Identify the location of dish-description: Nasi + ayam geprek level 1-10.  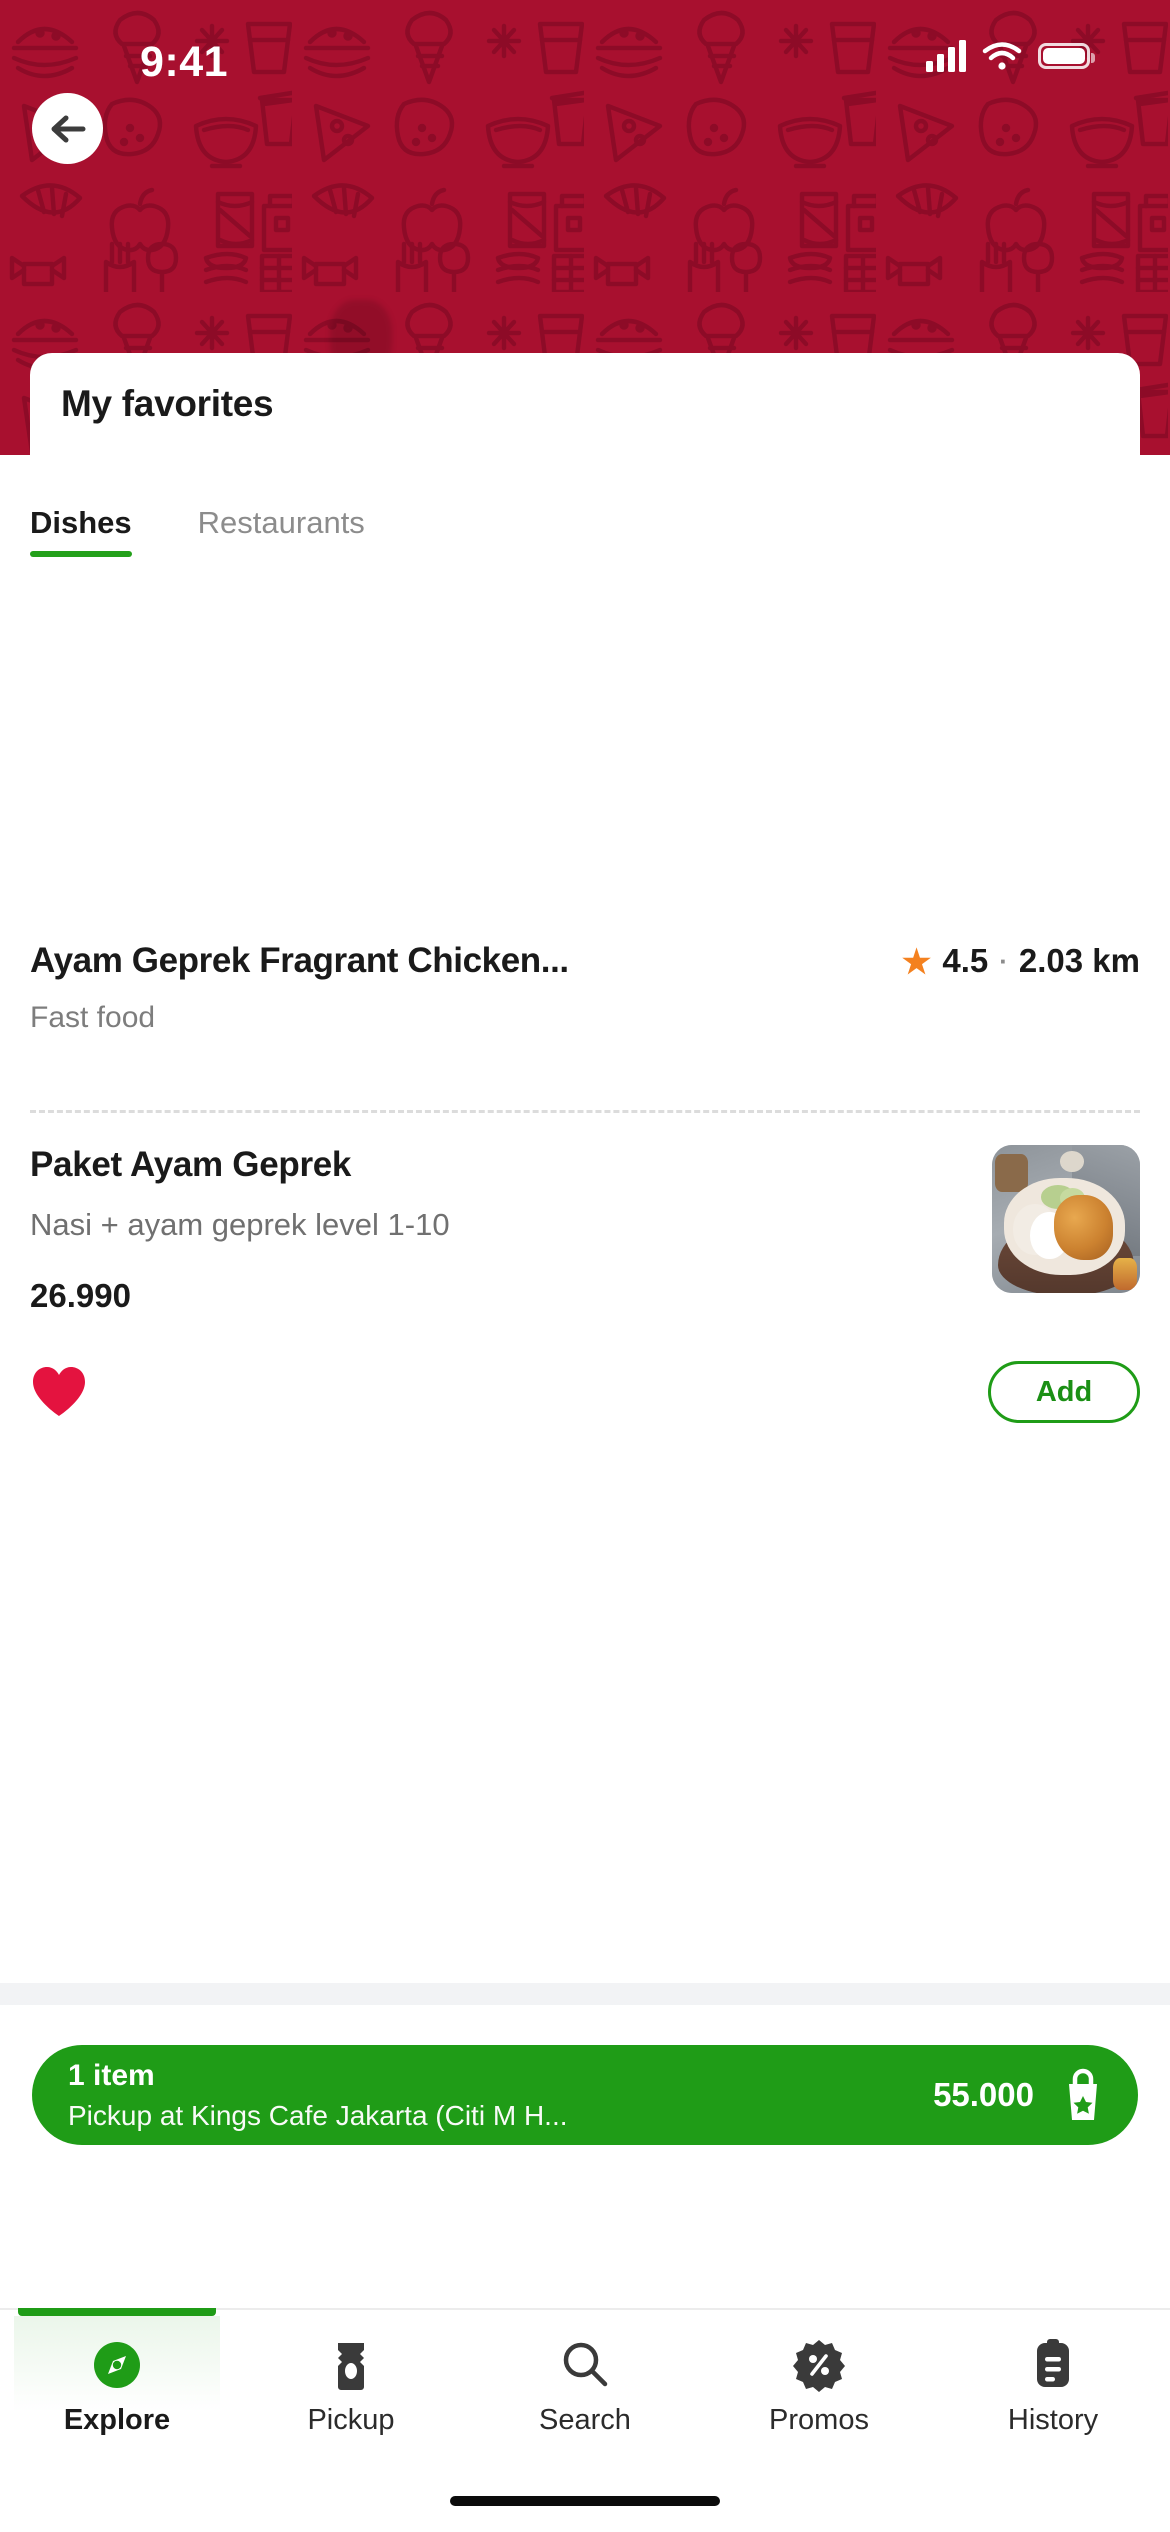
(240, 1224).